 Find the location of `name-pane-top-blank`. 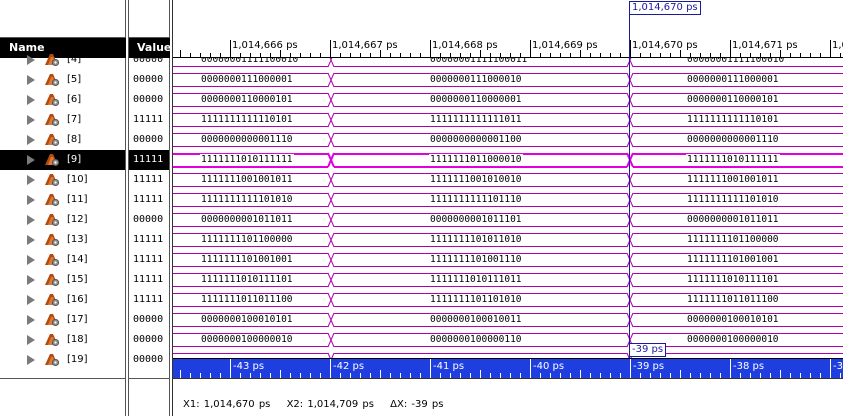

name-pane-top-blank is located at coordinates (62, 19).